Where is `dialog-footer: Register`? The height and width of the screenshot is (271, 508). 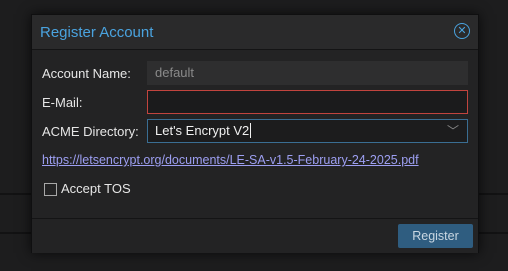 dialog-footer: Register is located at coordinates (255, 235).